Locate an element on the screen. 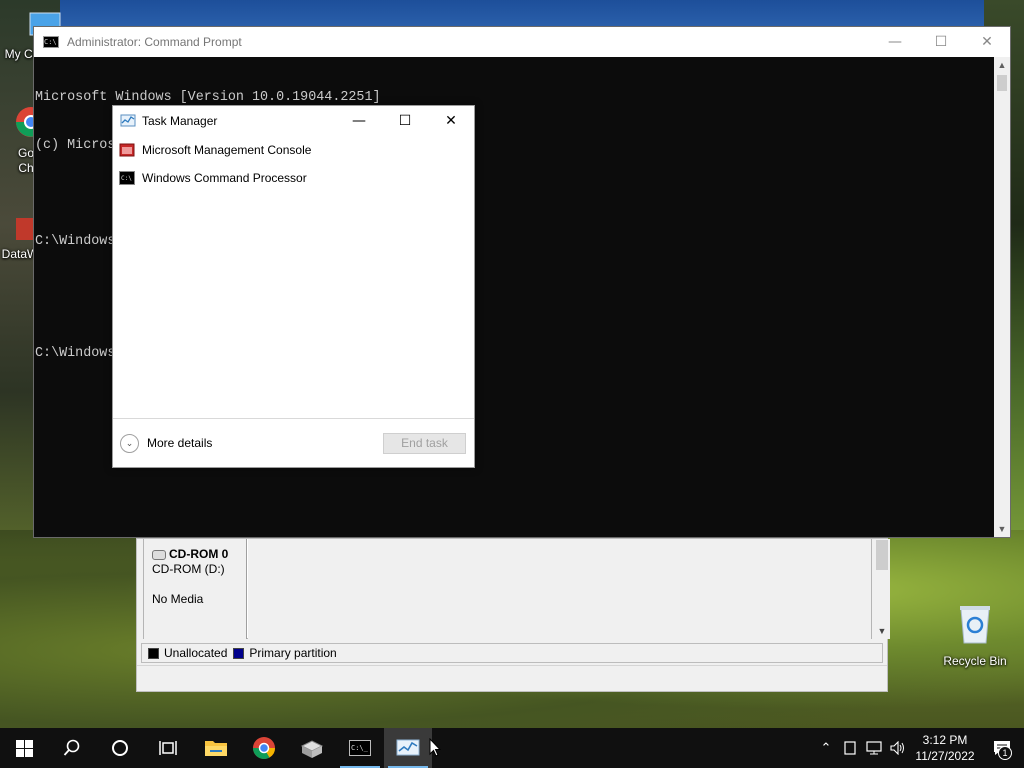 The image size is (1024, 768). disk-legend: Unallocated Primary partition is located at coordinates (512, 653).